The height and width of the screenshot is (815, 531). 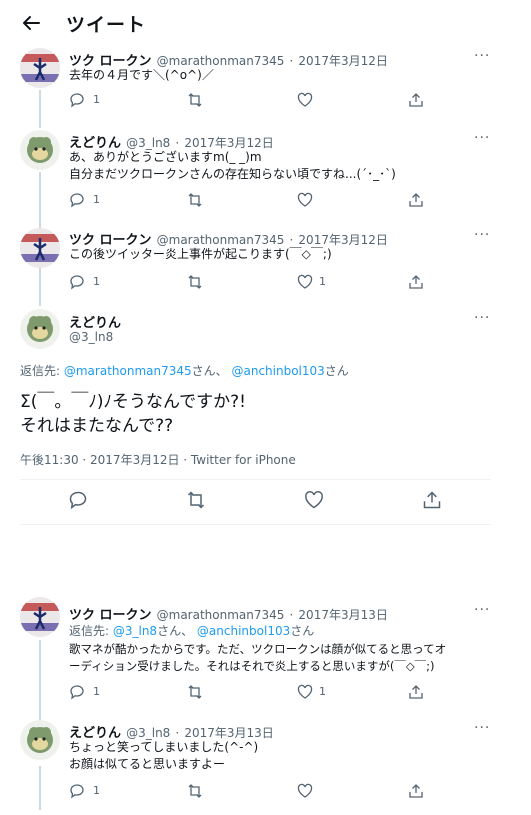 What do you see at coordinates (97, 426) in the screenshot?
I see `main-text-line: それはまたなんで??` at bounding box center [97, 426].